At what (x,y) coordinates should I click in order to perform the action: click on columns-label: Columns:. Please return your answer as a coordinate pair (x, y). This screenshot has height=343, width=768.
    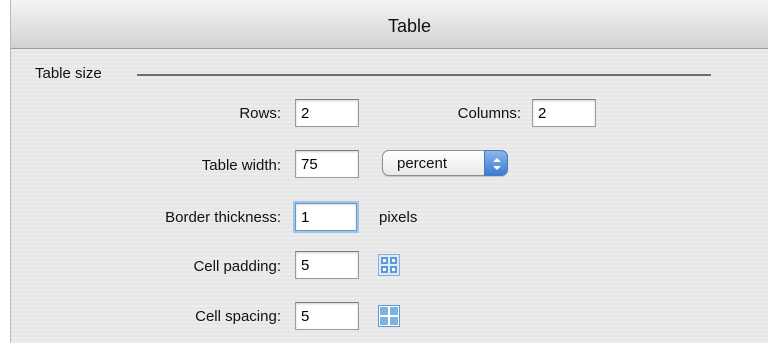
    Looking at the image, I should click on (489, 113).